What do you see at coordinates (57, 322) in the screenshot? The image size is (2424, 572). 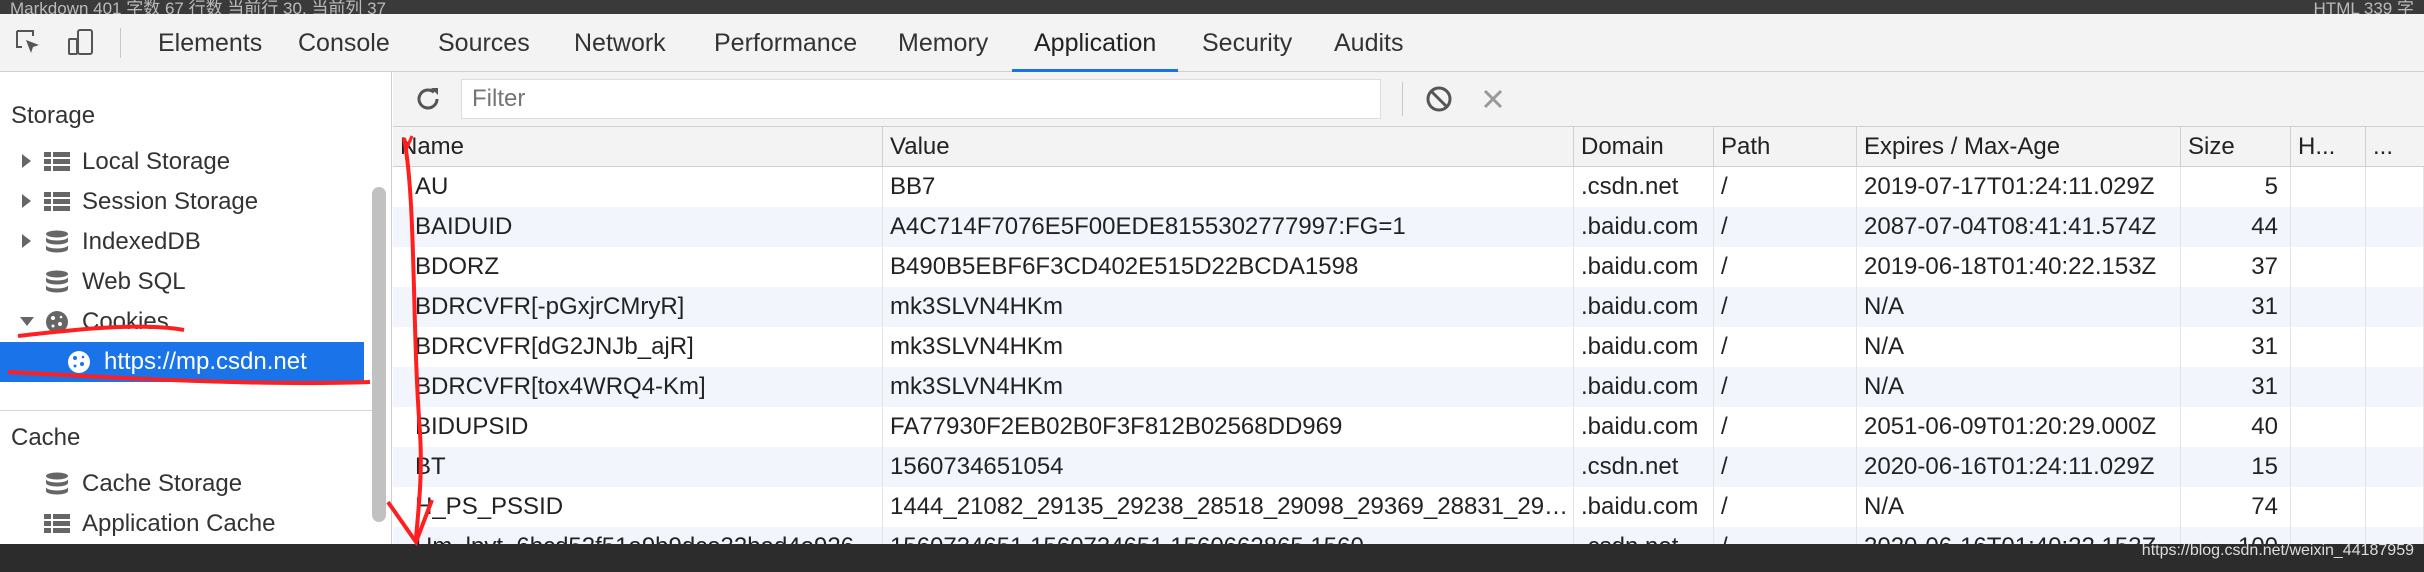 I see `cookie-icon` at bounding box center [57, 322].